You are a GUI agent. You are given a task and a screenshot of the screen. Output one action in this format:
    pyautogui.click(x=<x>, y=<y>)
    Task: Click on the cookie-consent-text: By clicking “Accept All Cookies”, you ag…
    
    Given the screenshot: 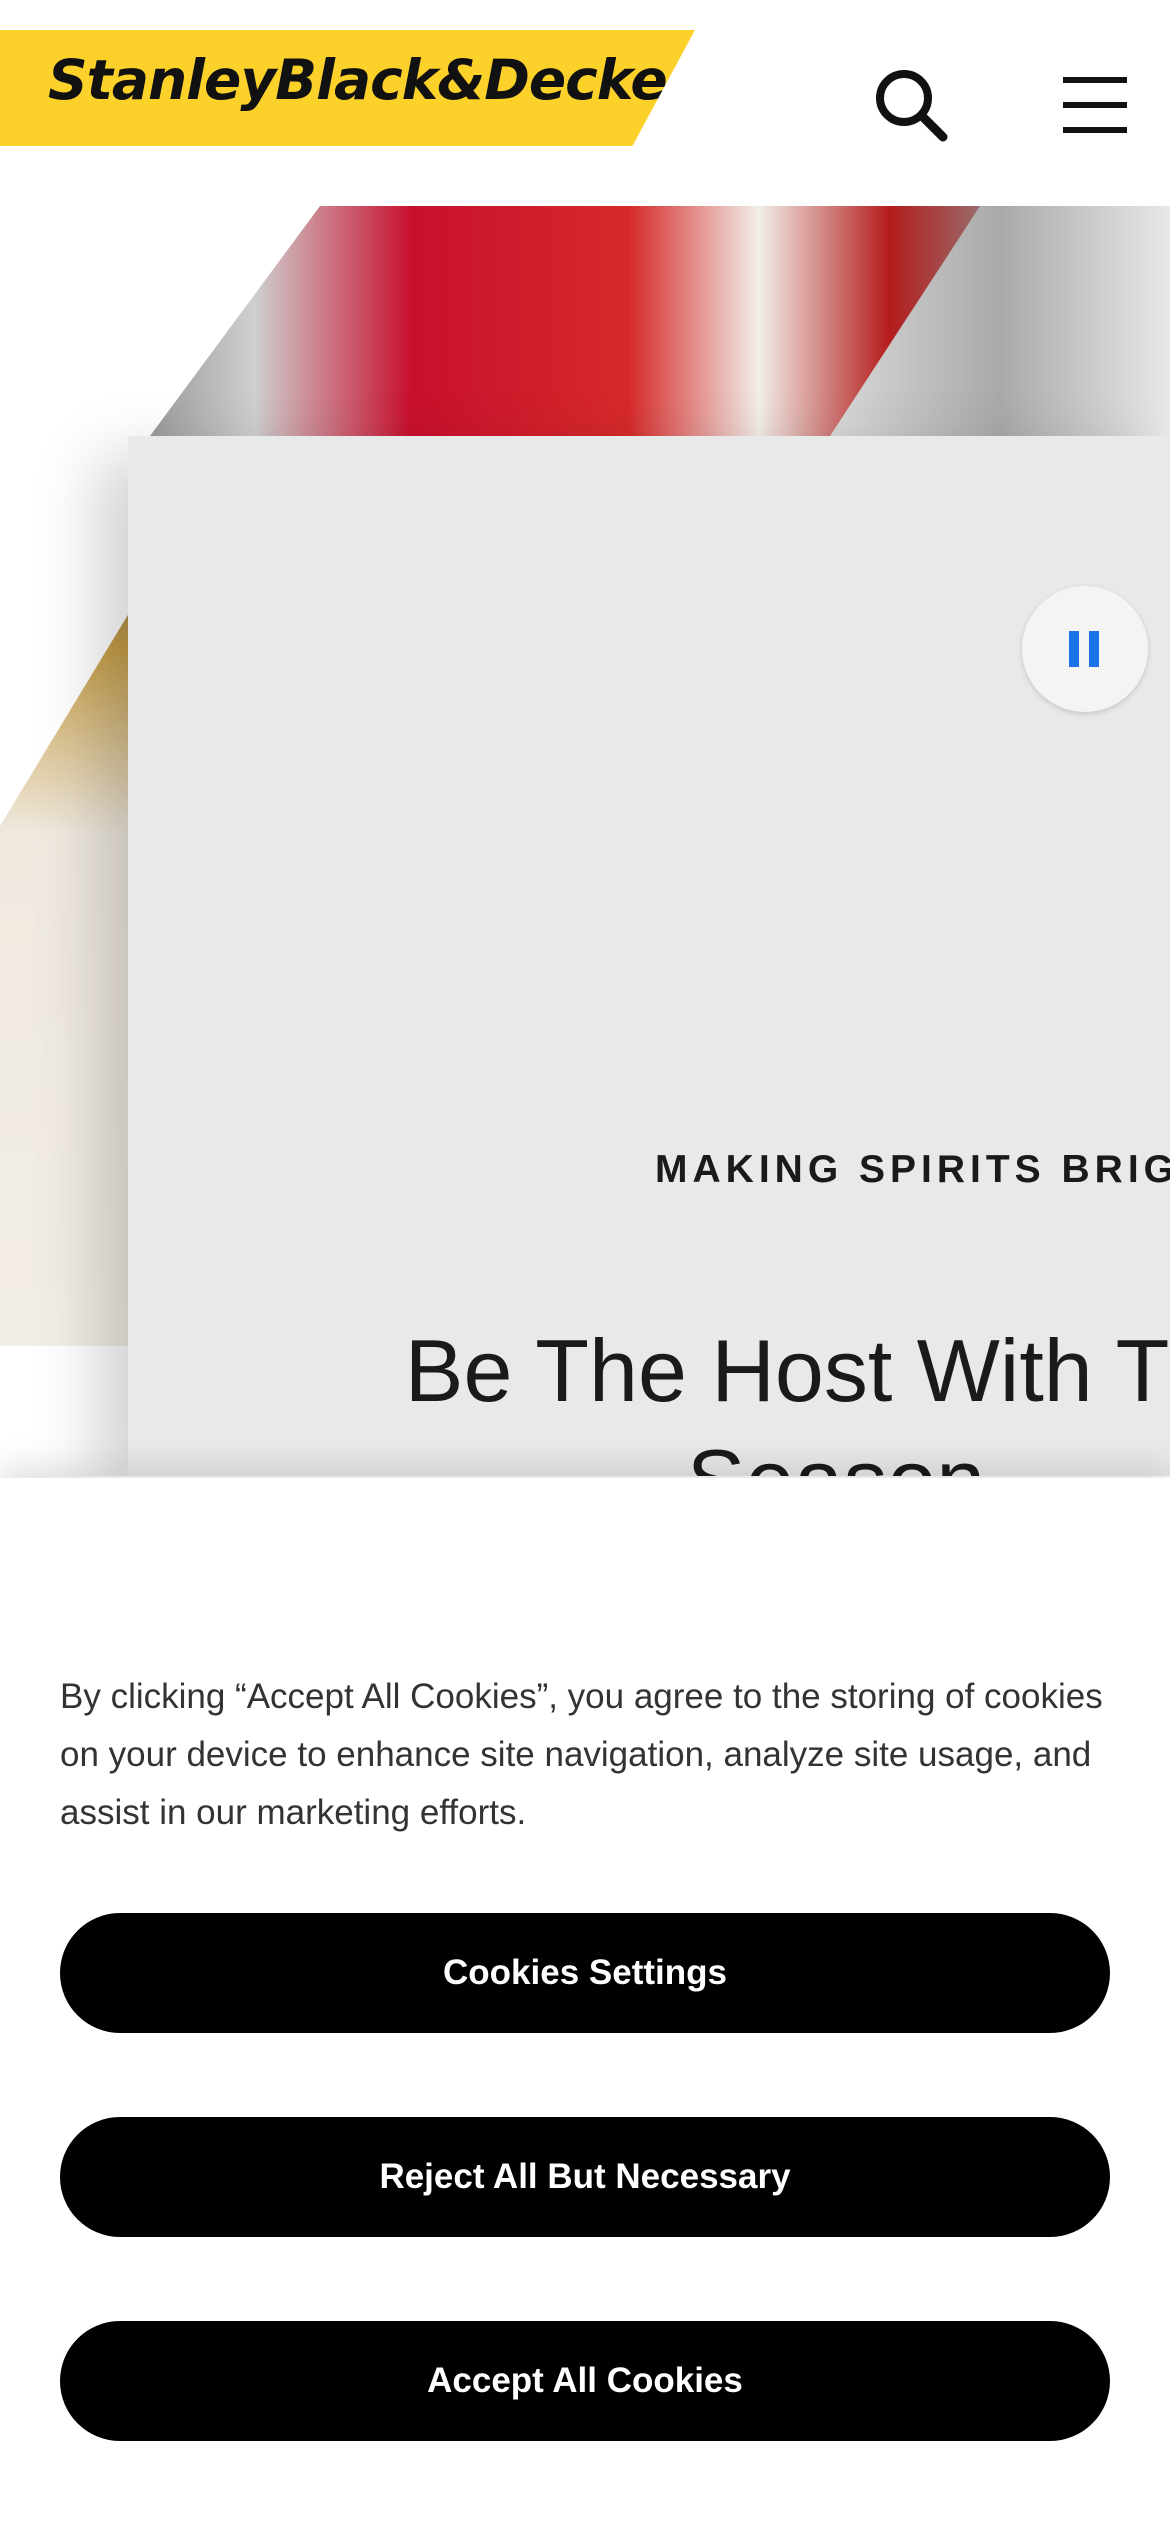 What is the action you would take?
    pyautogui.click(x=581, y=1754)
    